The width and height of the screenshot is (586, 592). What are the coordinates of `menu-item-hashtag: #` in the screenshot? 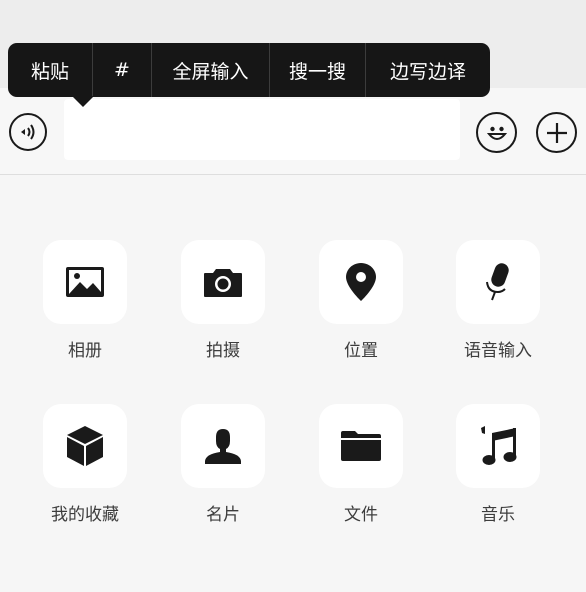 It's located at (121, 70).